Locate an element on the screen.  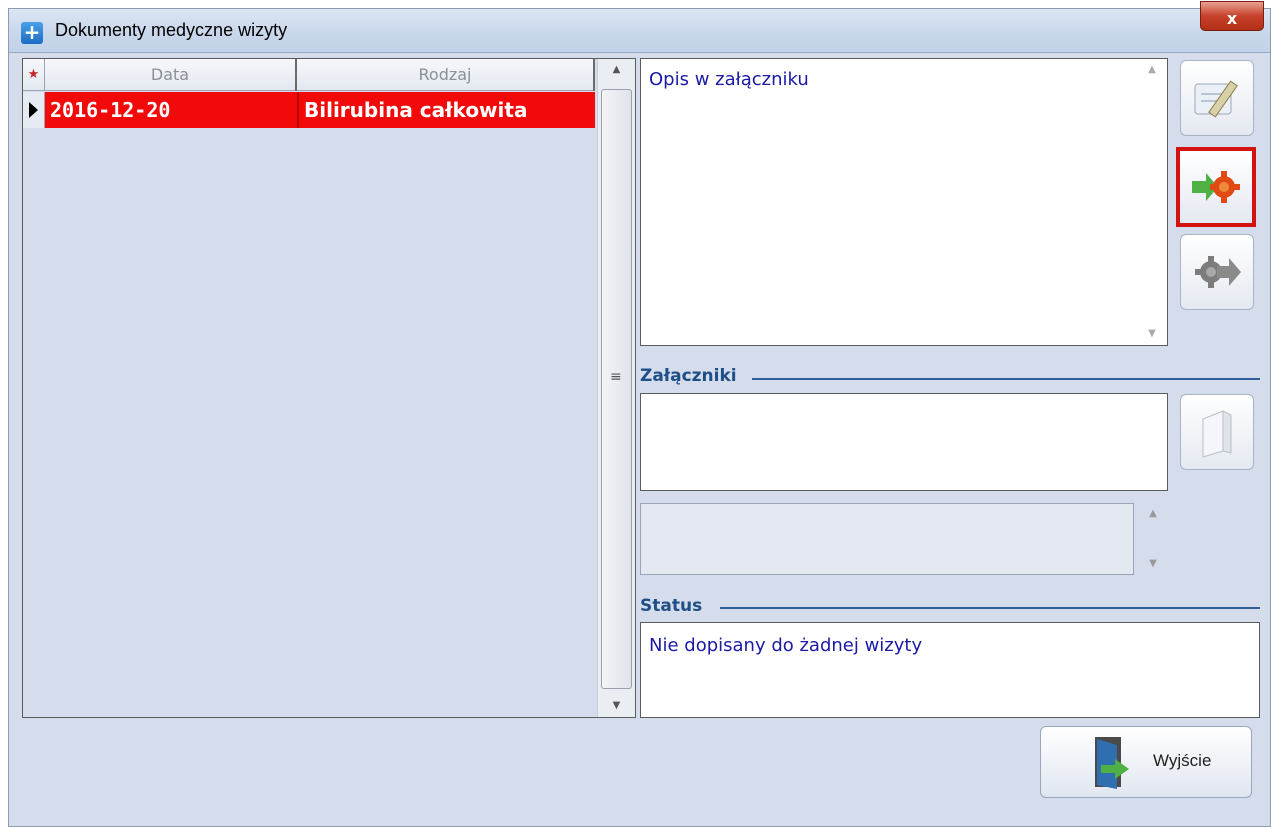
column-header-rodzaj: Rodzaj is located at coordinates (446, 75).